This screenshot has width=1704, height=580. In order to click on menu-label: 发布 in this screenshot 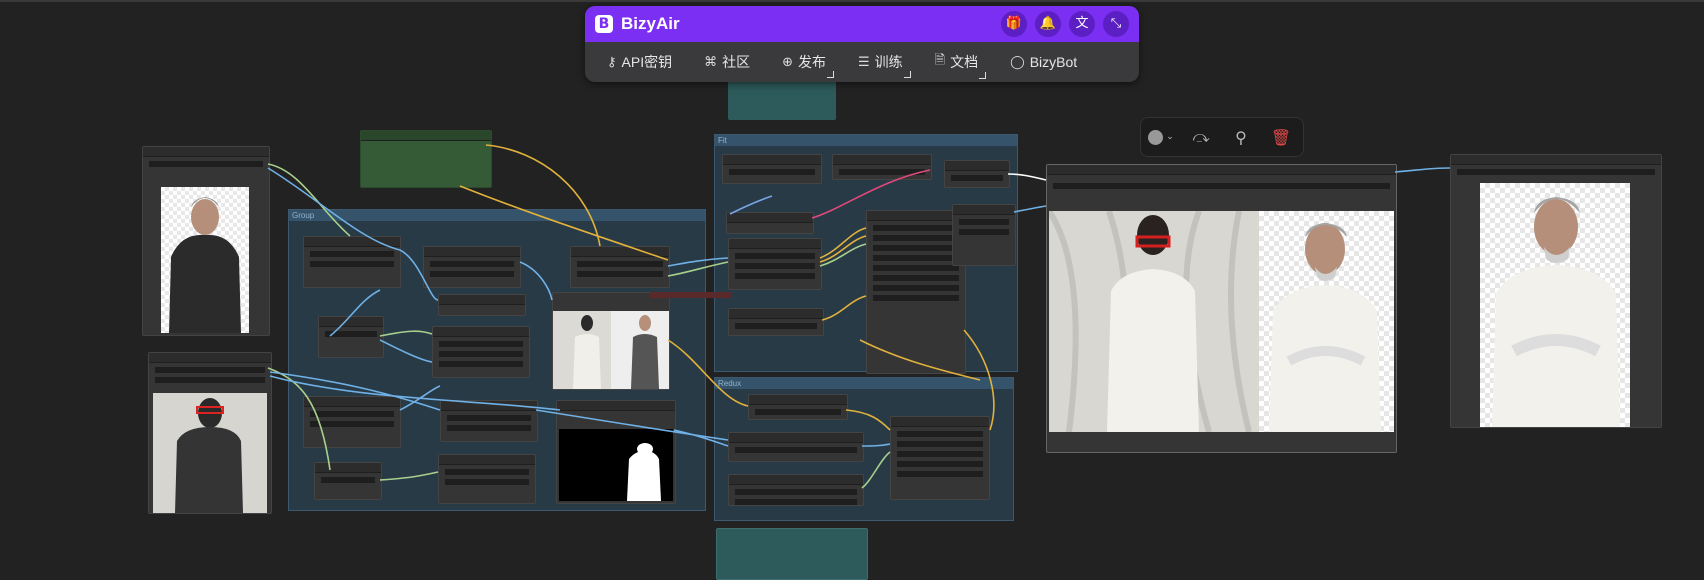, I will do `click(812, 62)`.